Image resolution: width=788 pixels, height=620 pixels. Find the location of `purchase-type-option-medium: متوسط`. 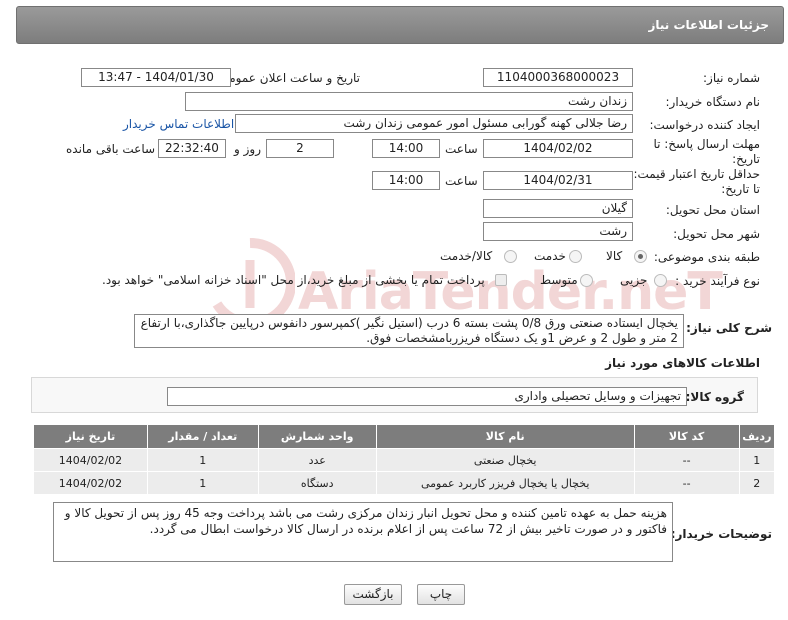

purchase-type-option-medium: متوسط is located at coordinates (559, 280).